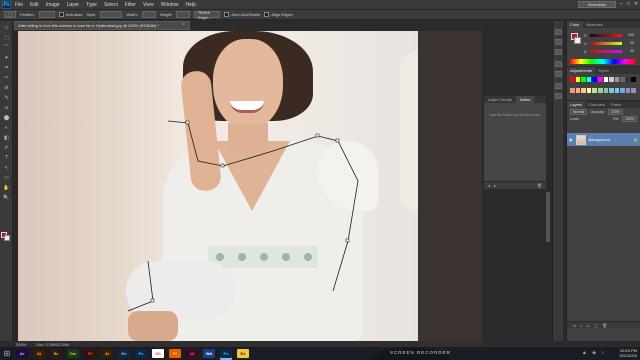 The height and width of the screenshot is (360, 640). Describe the element at coordinates (6, 168) in the screenshot. I see `path-selection-tool-icon: ↖` at that location.